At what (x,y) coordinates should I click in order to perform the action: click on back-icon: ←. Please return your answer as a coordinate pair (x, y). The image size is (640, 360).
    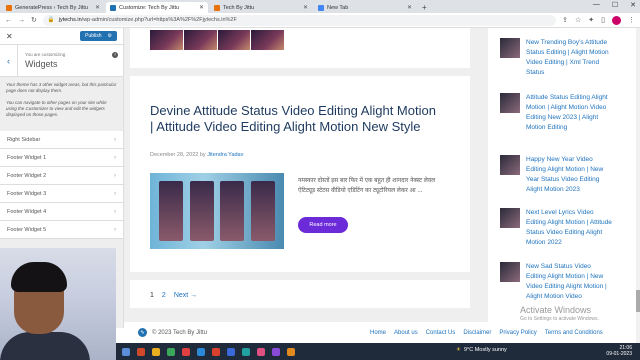
    Looking at the image, I should click on (8, 20).